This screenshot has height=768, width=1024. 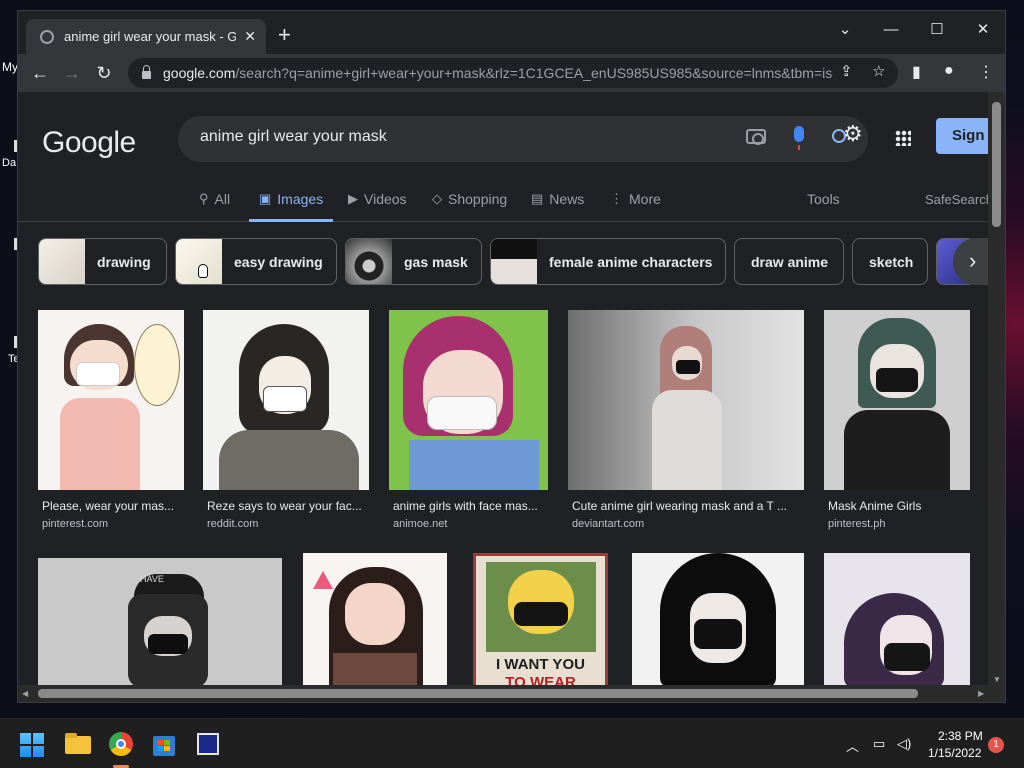 I want to click on more-dots-icon: ⋮, so click(x=616, y=198).